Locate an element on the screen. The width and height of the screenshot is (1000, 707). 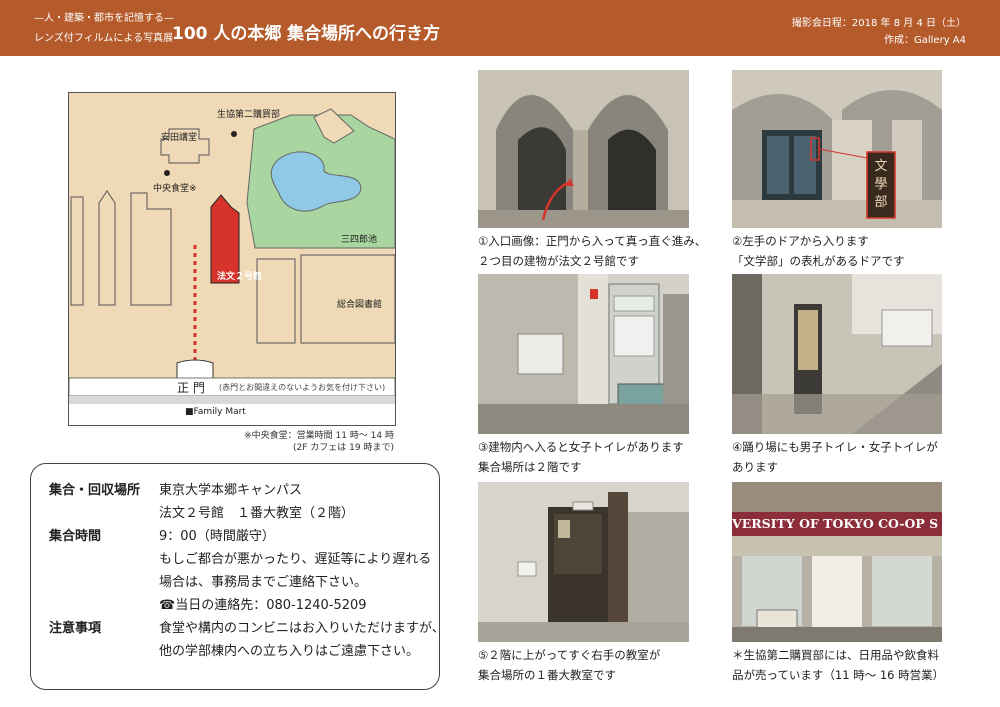
place-label: 集合・回収場所 is located at coordinates (95, 490).